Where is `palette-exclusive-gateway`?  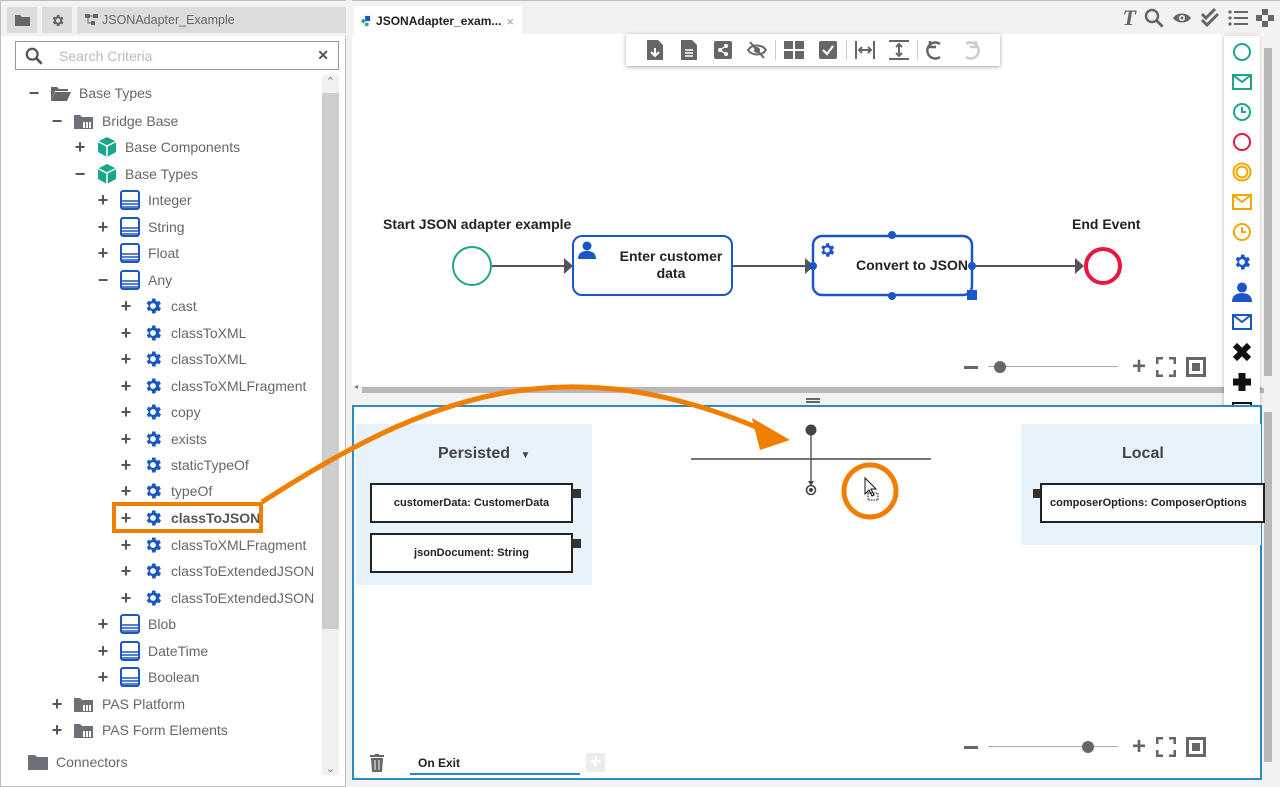
palette-exclusive-gateway is located at coordinates (1242, 352).